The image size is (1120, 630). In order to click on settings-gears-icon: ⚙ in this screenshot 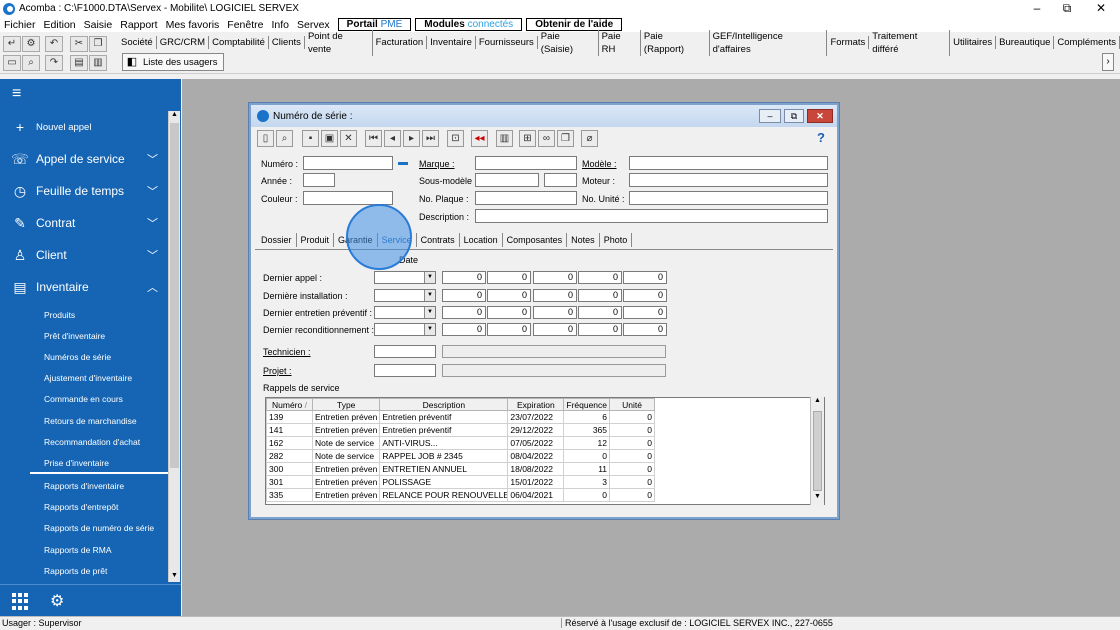, I will do `click(57, 601)`.